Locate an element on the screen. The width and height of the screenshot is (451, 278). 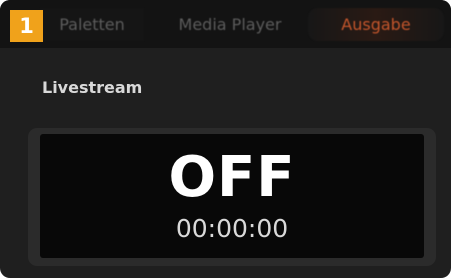
step-number-badge: 1 is located at coordinates (26, 26).